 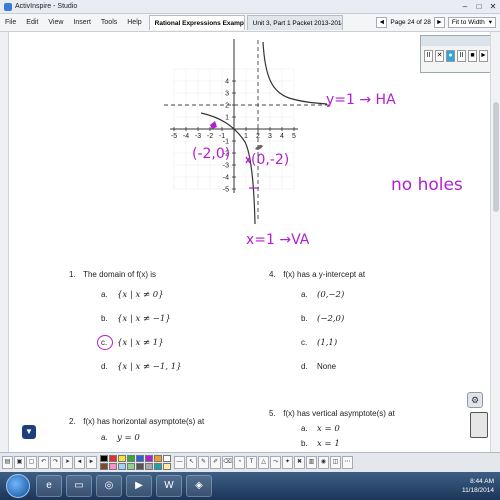 I want to click on option-text: (1,1), so click(x=327, y=343).